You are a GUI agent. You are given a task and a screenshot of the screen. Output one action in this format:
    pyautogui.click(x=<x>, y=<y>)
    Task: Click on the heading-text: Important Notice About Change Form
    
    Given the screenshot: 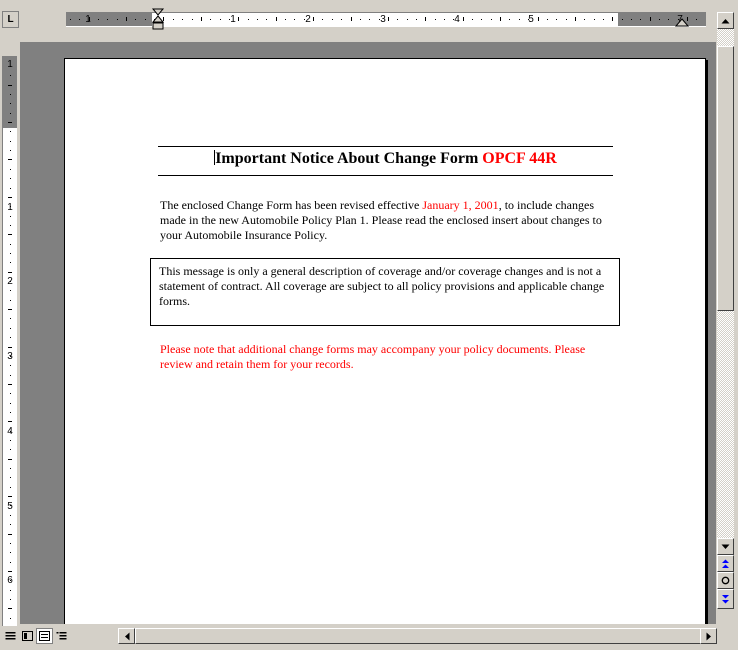 What is the action you would take?
    pyautogui.click(x=349, y=158)
    